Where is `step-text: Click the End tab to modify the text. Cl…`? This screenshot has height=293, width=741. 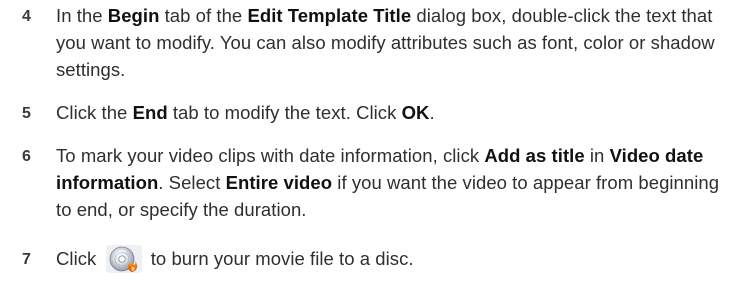
step-text: Click the End tab to modify the text. Cl… is located at coordinates (396, 112).